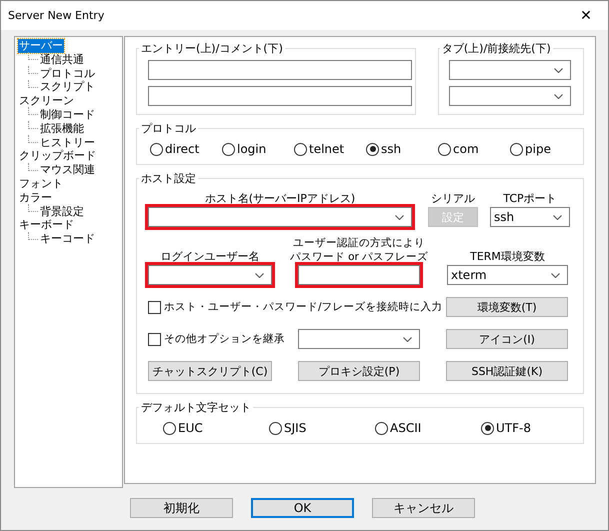 The image size is (609, 531). What do you see at coordinates (186, 149) in the screenshot?
I see `radio-option: direct` at bounding box center [186, 149].